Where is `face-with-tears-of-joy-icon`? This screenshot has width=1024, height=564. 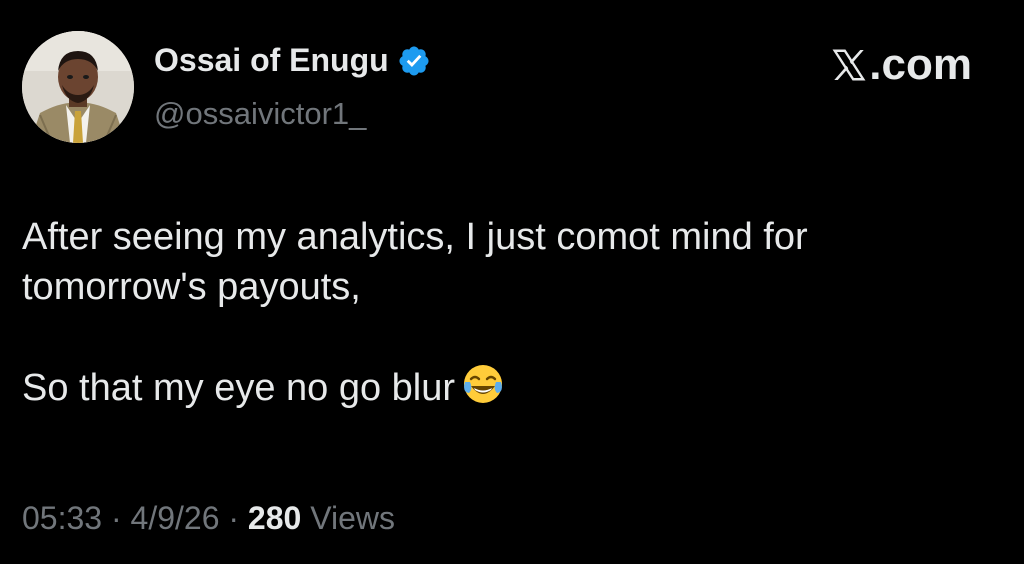 face-with-tears-of-joy-icon is located at coordinates (483, 384).